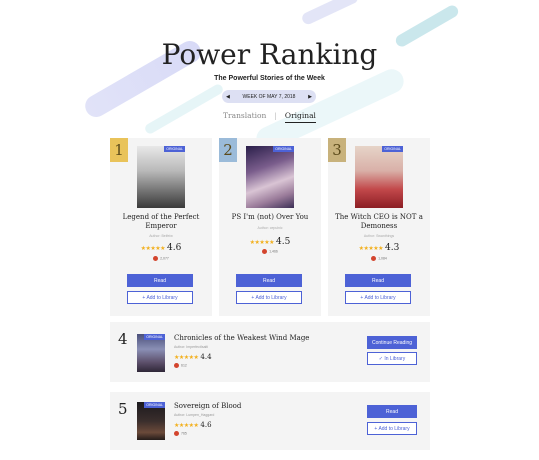 The width and height of the screenshot is (539, 460). What do you see at coordinates (379, 222) in the screenshot?
I see `book-title: The Witch CEO is NOT a Demoness` at bounding box center [379, 222].